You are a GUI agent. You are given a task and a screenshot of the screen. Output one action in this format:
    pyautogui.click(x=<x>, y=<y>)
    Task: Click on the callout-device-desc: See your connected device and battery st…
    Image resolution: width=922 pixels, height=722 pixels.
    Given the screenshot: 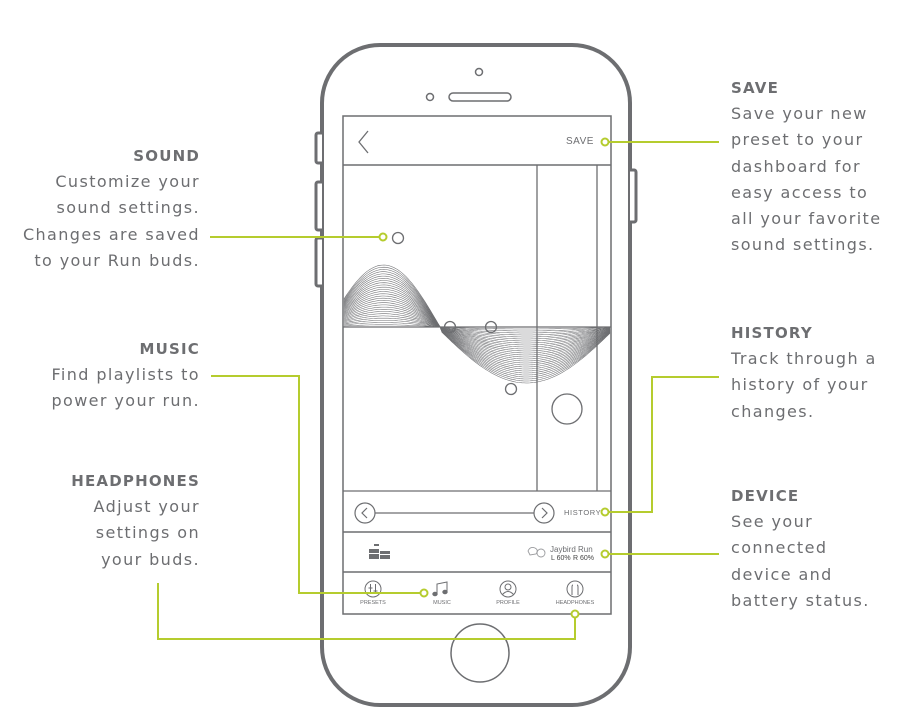 What is the action you would take?
    pyautogui.click(x=800, y=561)
    